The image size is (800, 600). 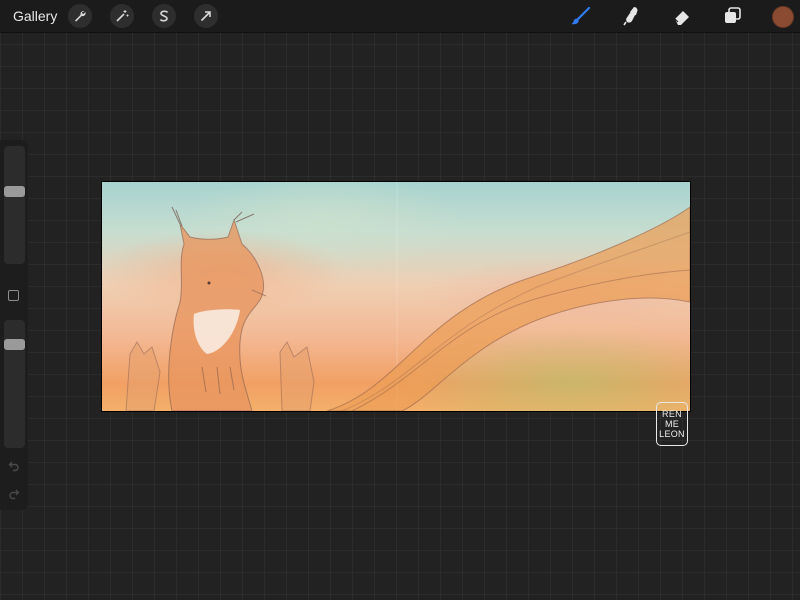 I want to click on smudge-icon, so click(x=632, y=16).